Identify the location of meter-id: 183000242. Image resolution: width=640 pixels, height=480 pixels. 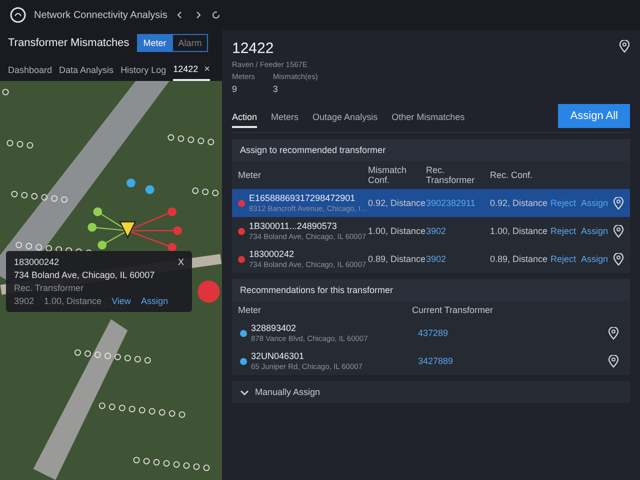
(272, 254).